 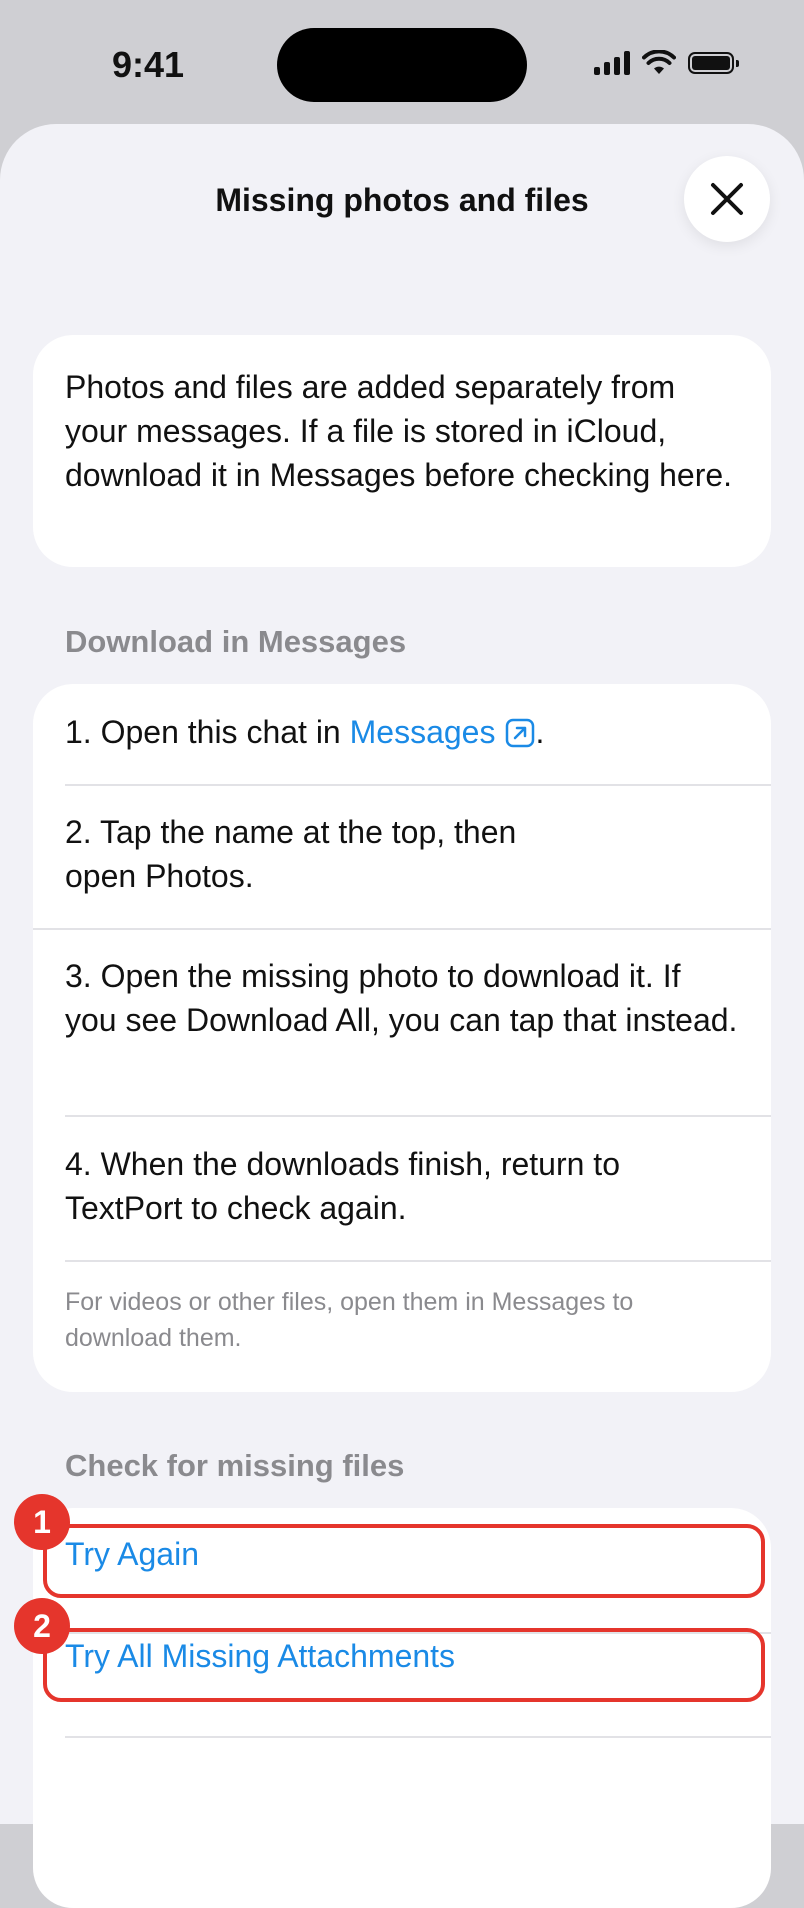 I want to click on annotation-badge-2: 2, so click(x=42, y=1626).